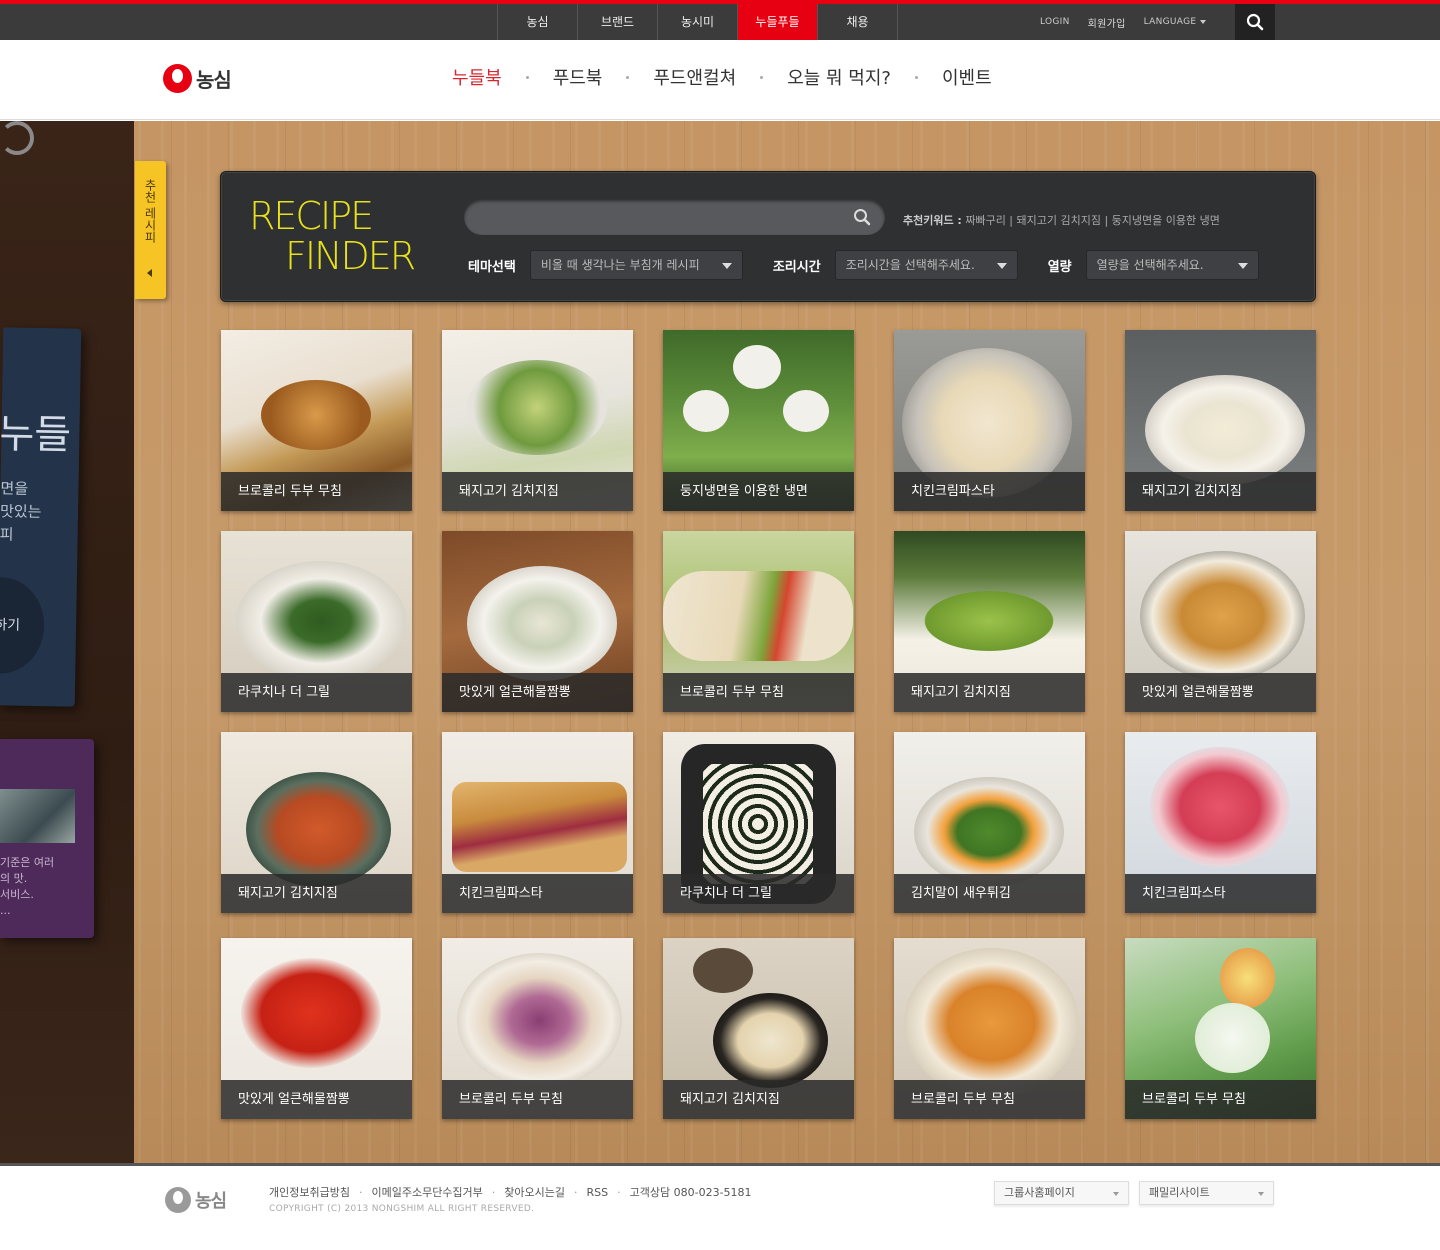  What do you see at coordinates (654, 217) in the screenshot?
I see `recipe-search-input` at bounding box center [654, 217].